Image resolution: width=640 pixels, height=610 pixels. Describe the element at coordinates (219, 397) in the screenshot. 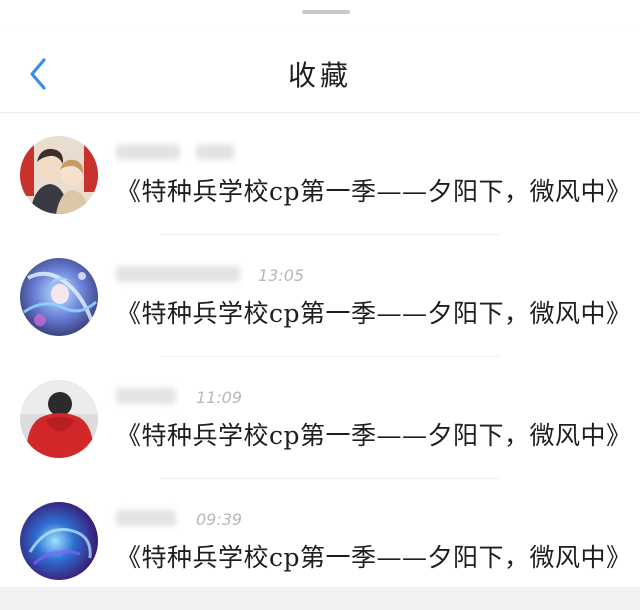

I see `timestamp: 11:09` at that location.